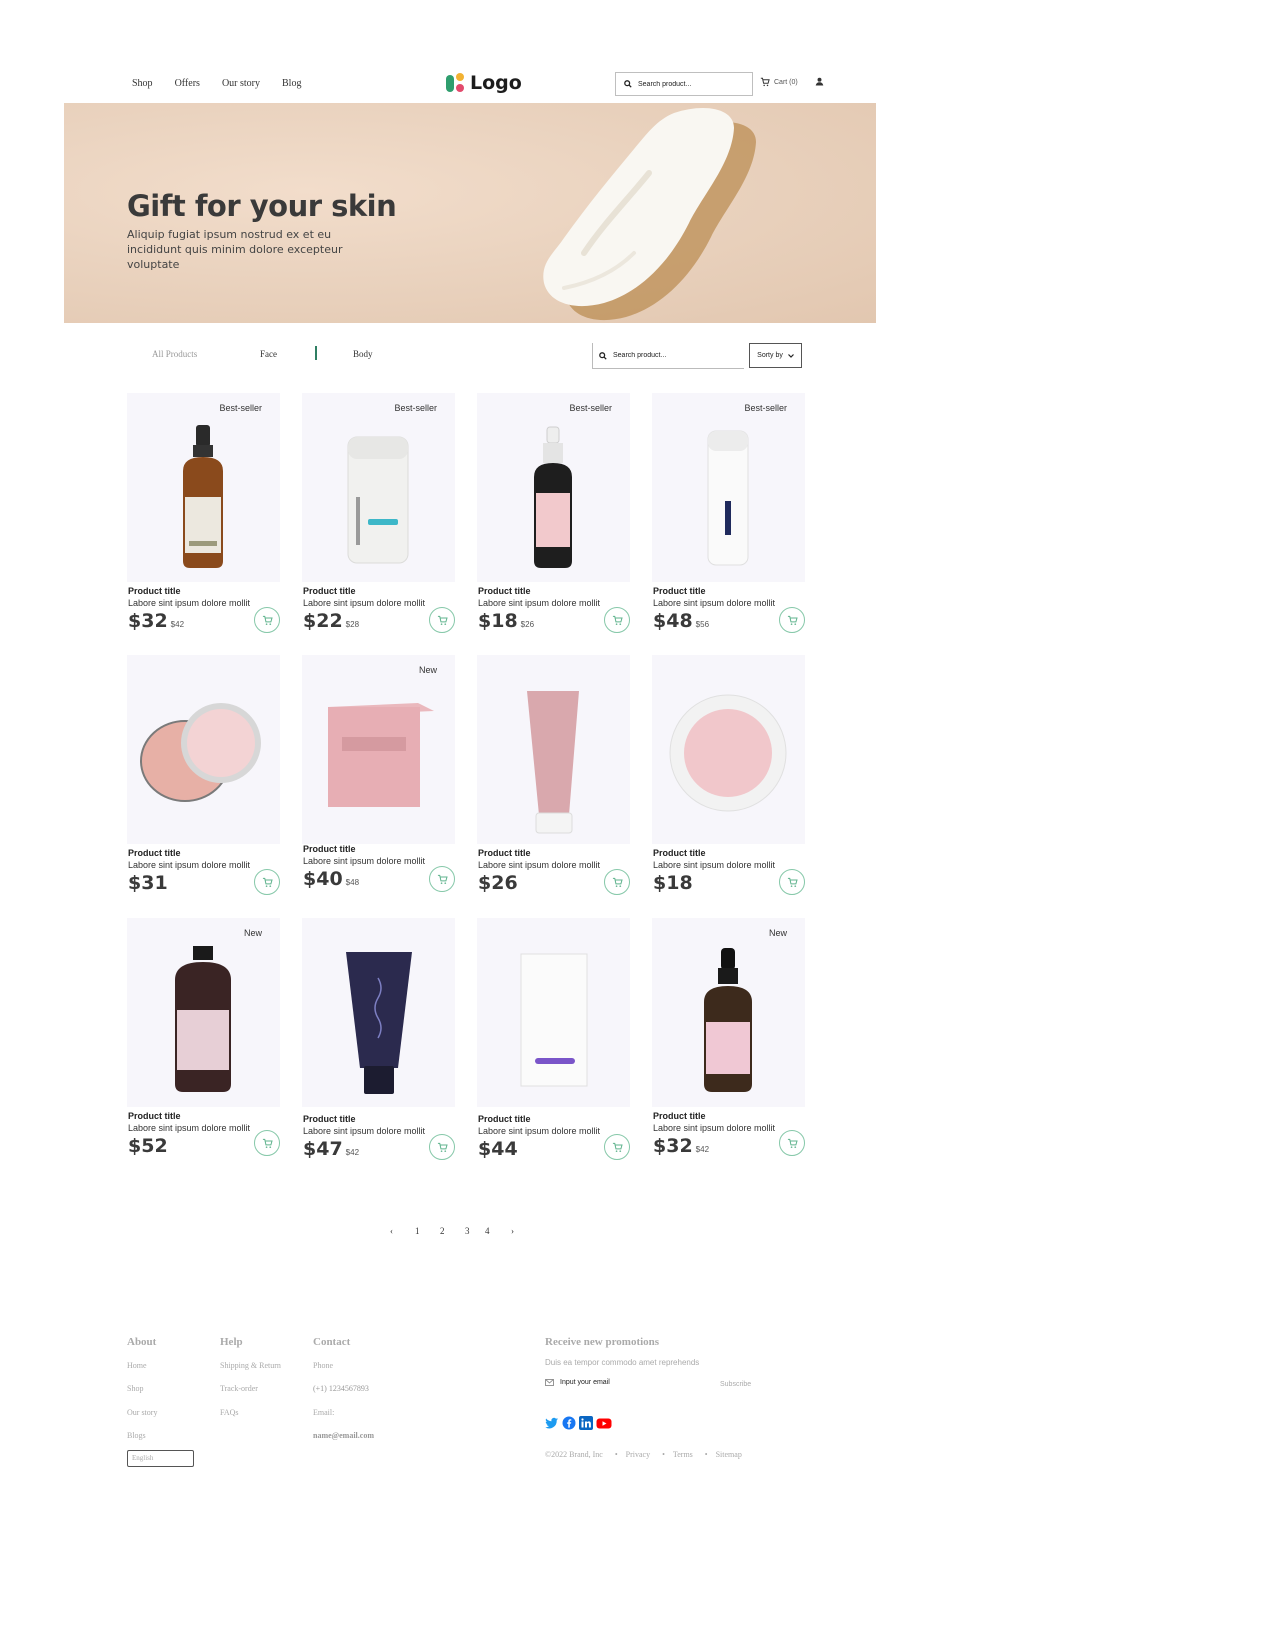  I want to click on header-search-box, so click(684, 84).